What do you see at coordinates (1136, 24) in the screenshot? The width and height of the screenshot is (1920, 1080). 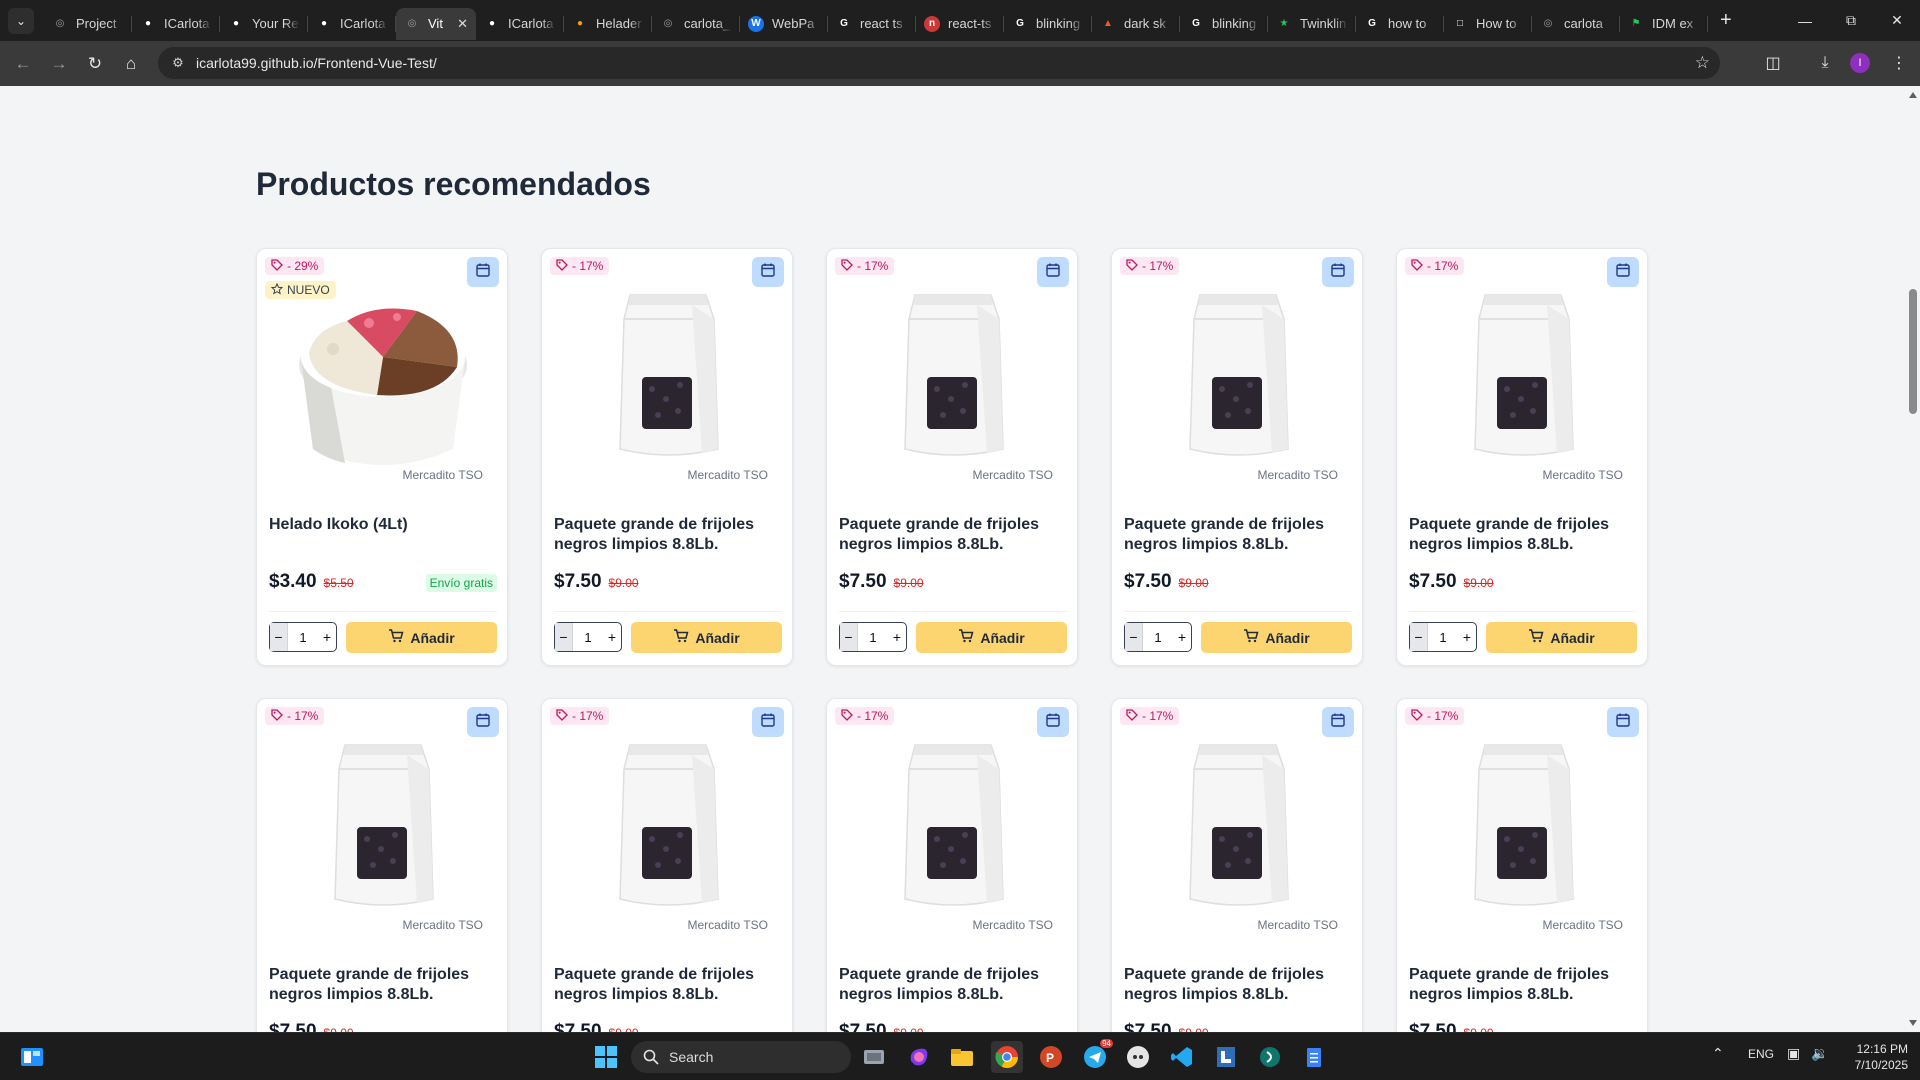 I see `browser-tab: ▲ dark sk` at bounding box center [1136, 24].